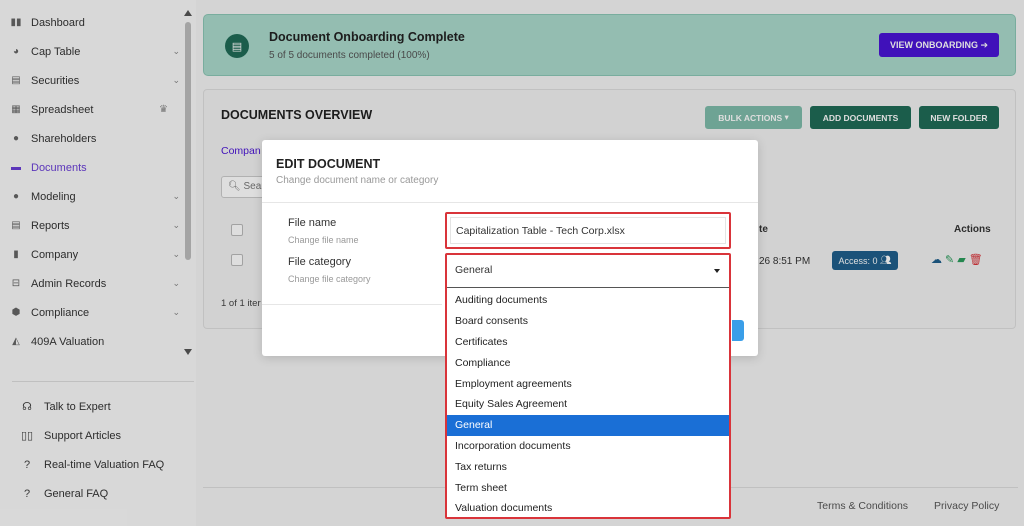  I want to click on save-button, so click(738, 330).